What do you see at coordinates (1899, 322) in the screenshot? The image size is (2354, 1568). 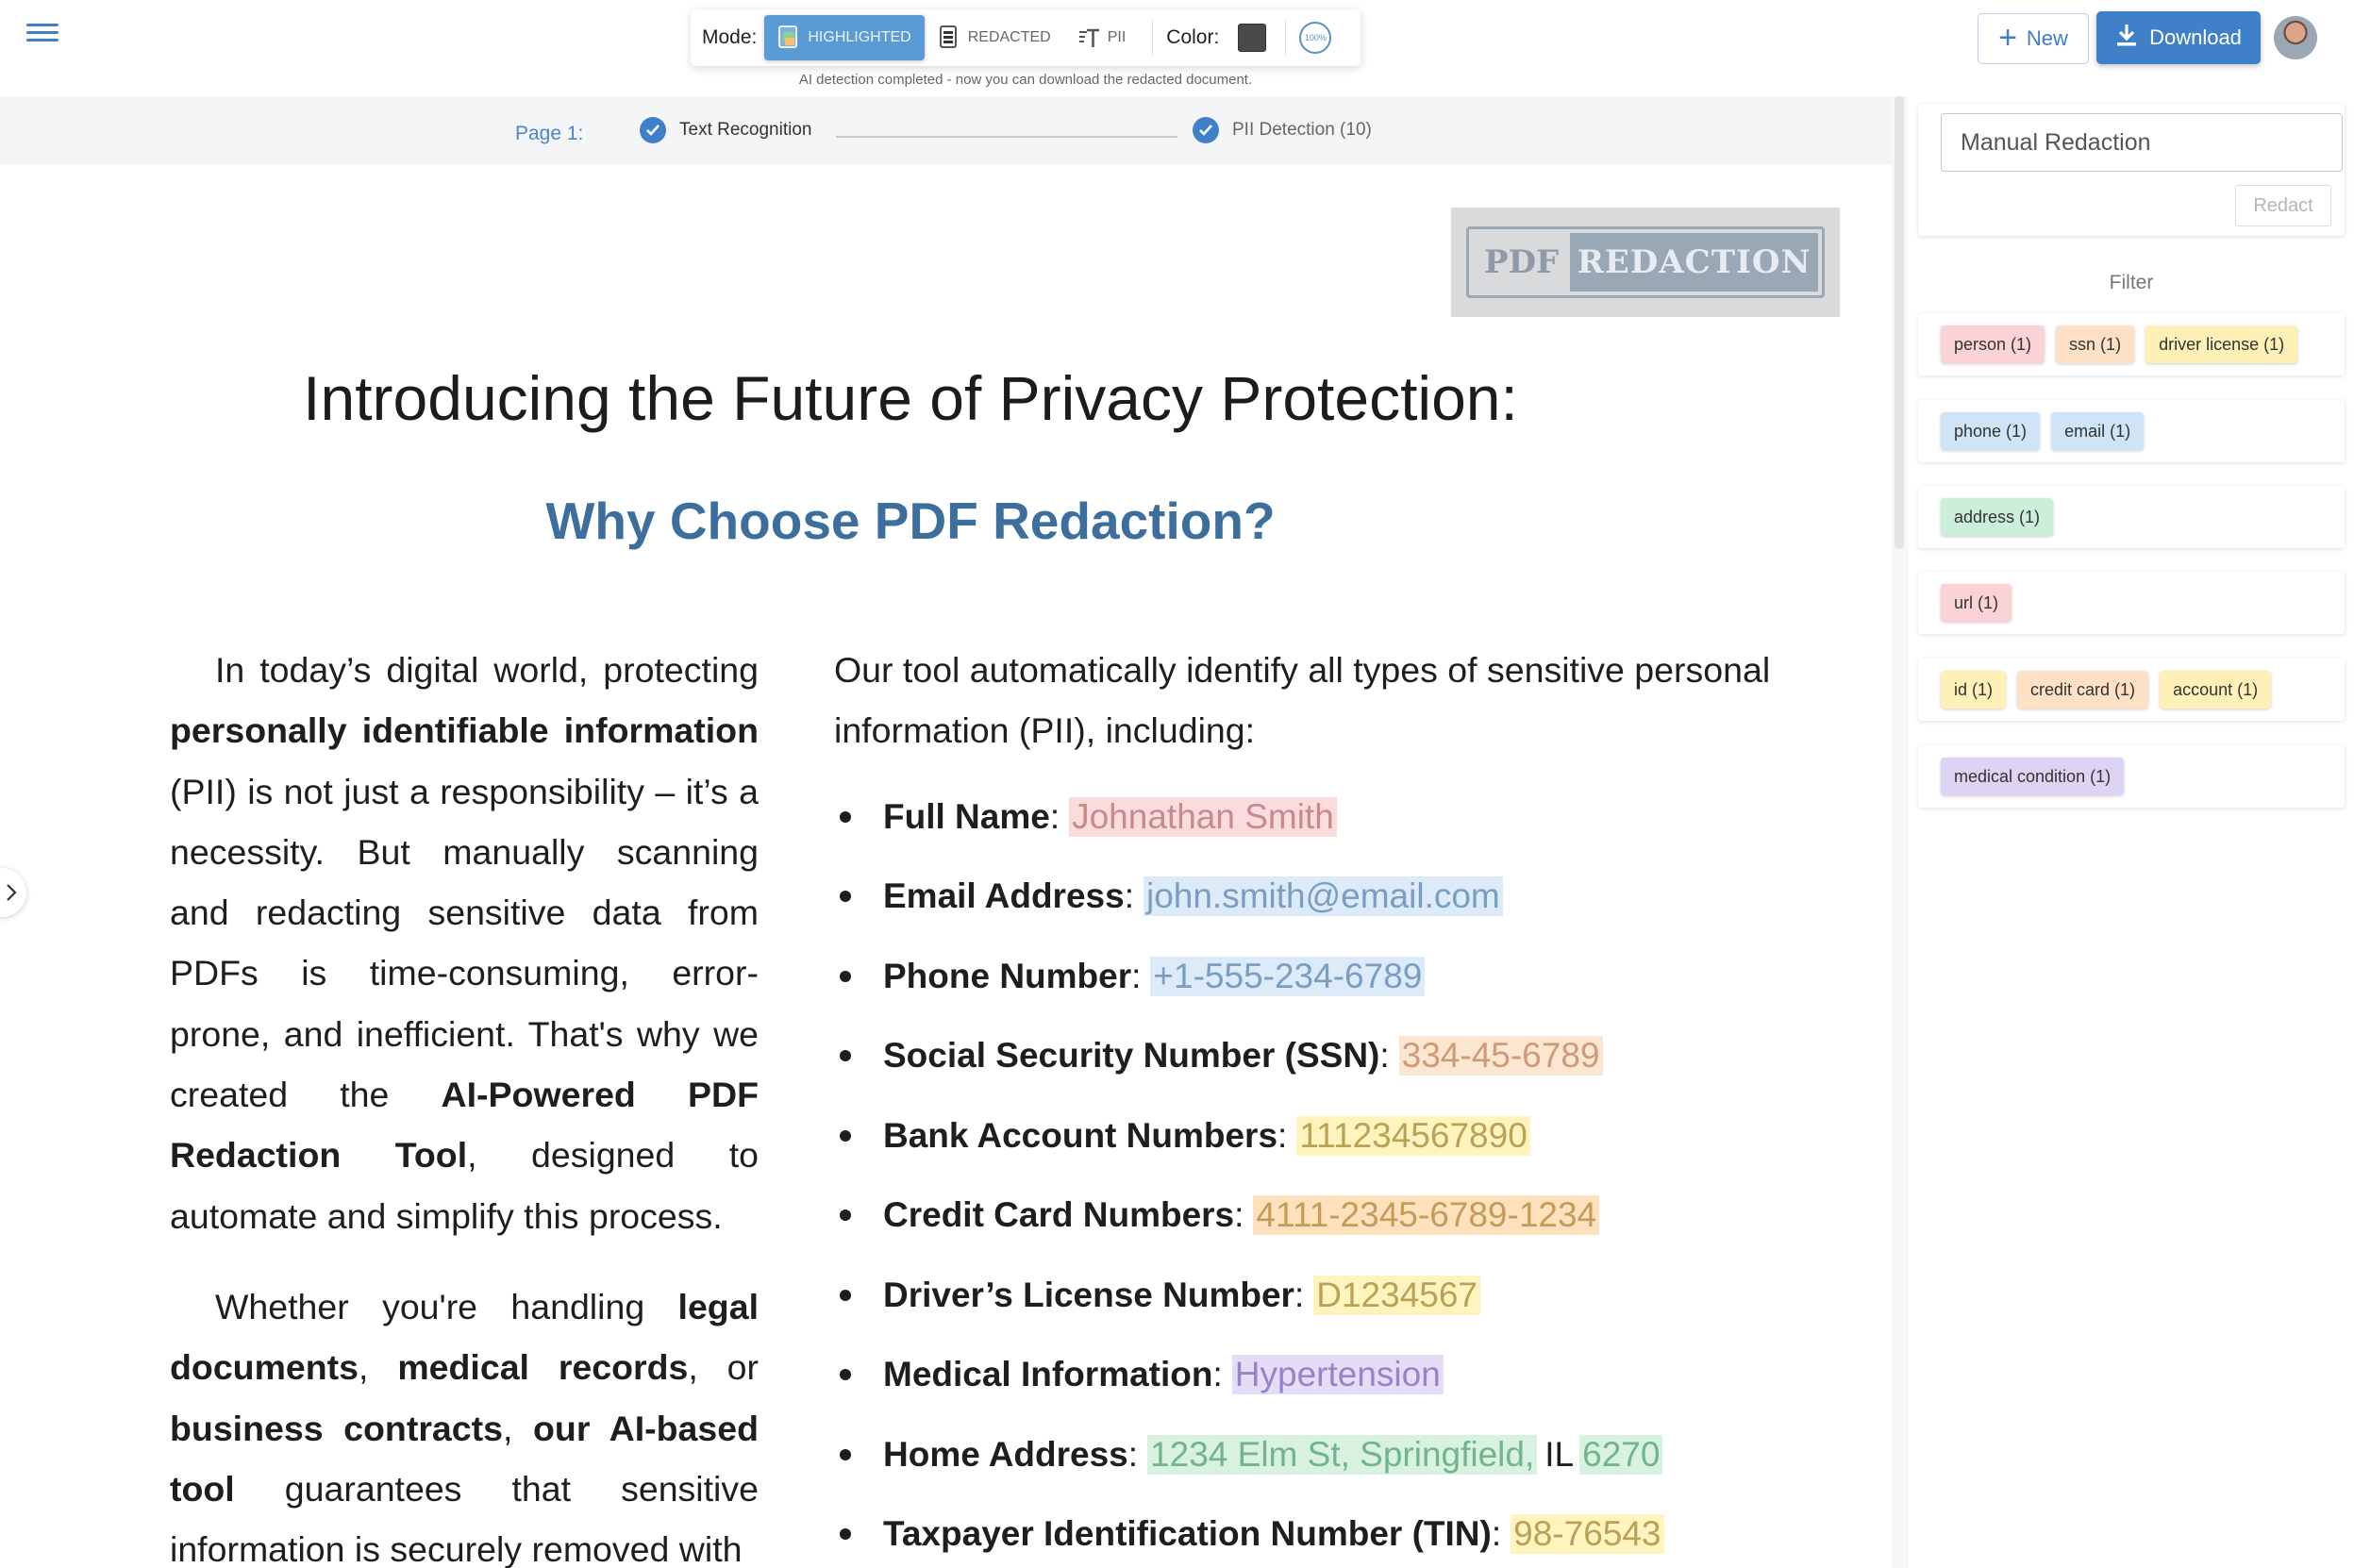 I see `document-scrollbar-thumb` at bounding box center [1899, 322].